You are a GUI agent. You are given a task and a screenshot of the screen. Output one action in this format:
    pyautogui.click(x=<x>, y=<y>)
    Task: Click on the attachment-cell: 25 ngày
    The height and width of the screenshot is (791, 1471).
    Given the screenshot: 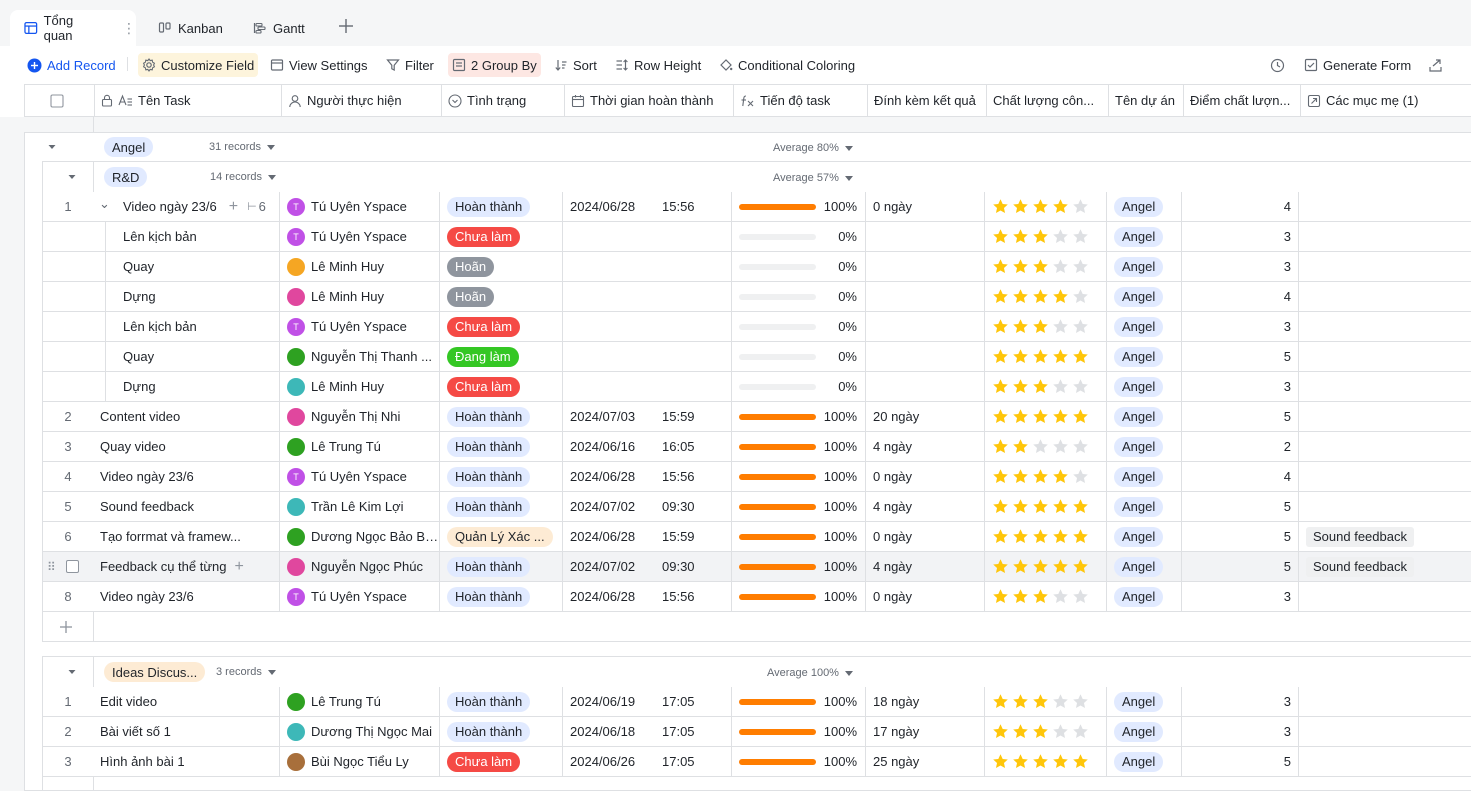 What is the action you would take?
    pyautogui.click(x=925, y=761)
    